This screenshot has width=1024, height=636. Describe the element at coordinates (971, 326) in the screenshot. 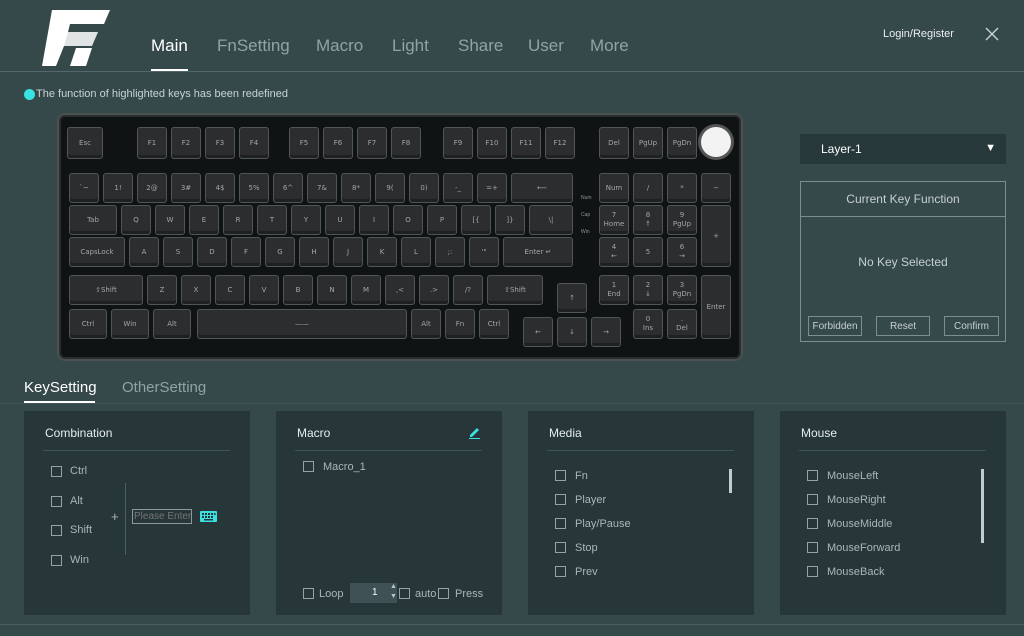

I see `confirm-button: Confirm` at that location.